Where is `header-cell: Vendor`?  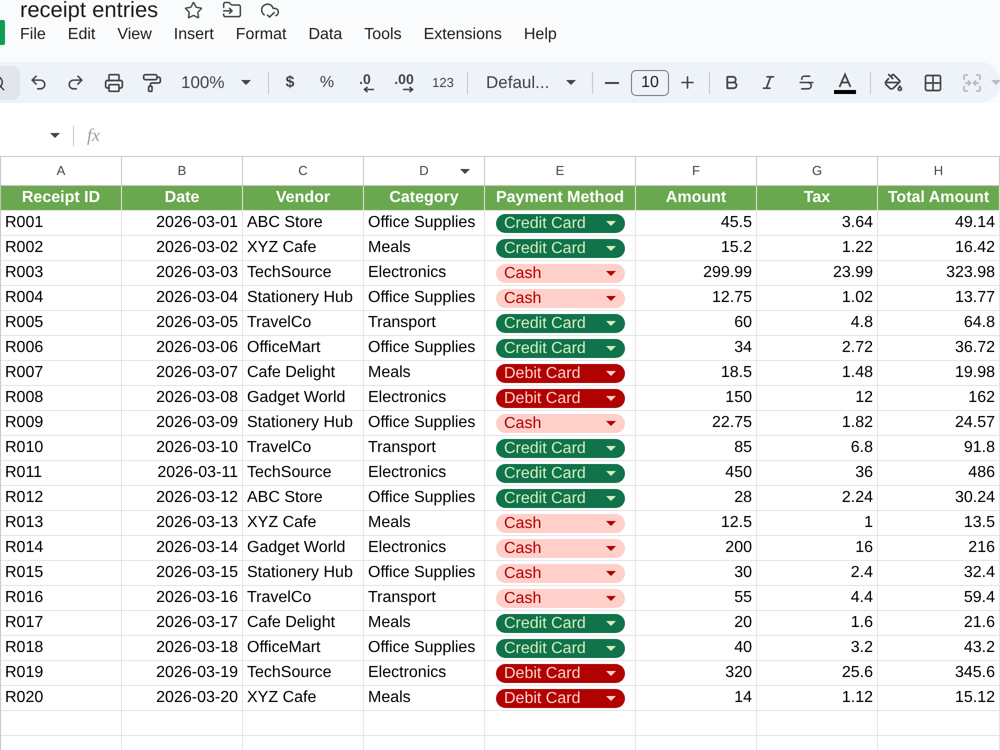 header-cell: Vendor is located at coordinates (303, 198).